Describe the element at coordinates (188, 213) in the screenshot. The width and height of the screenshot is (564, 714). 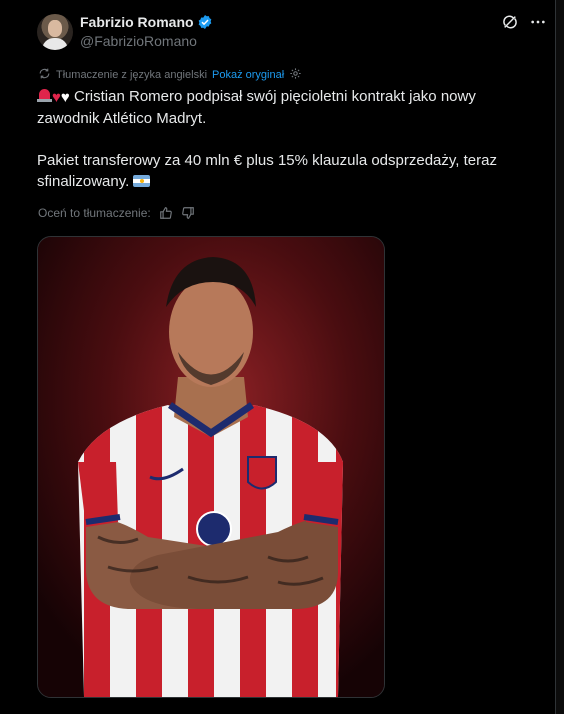
I see `thumbs-down-icon` at that location.